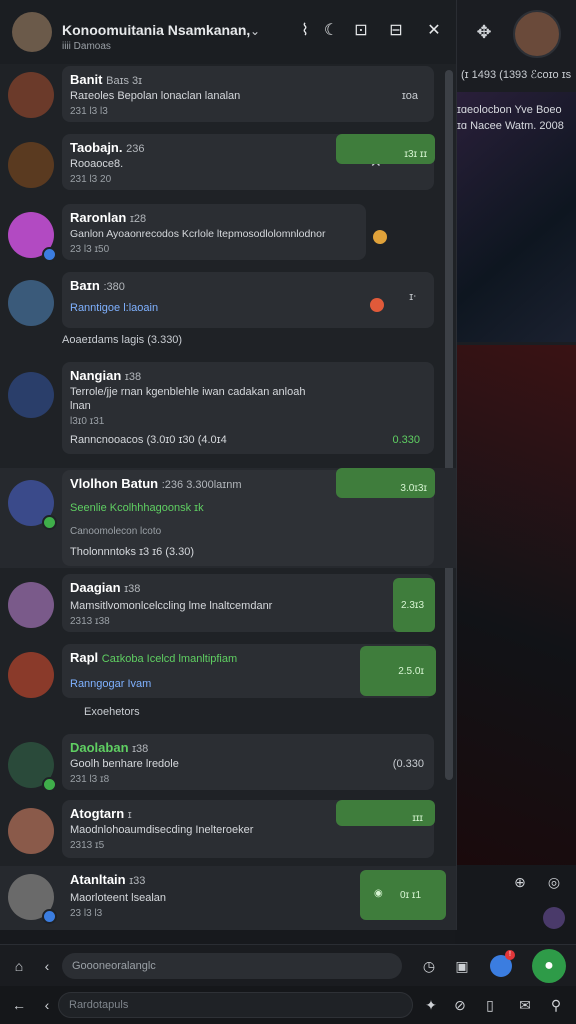 The image size is (576, 1024). I want to click on message-text: Maorloteent lsealan, so click(118, 898).